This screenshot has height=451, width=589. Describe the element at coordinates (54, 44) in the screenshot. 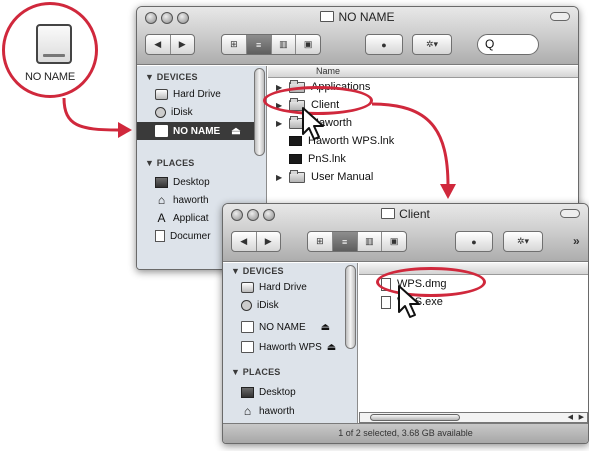

I see `drive-icon` at that location.